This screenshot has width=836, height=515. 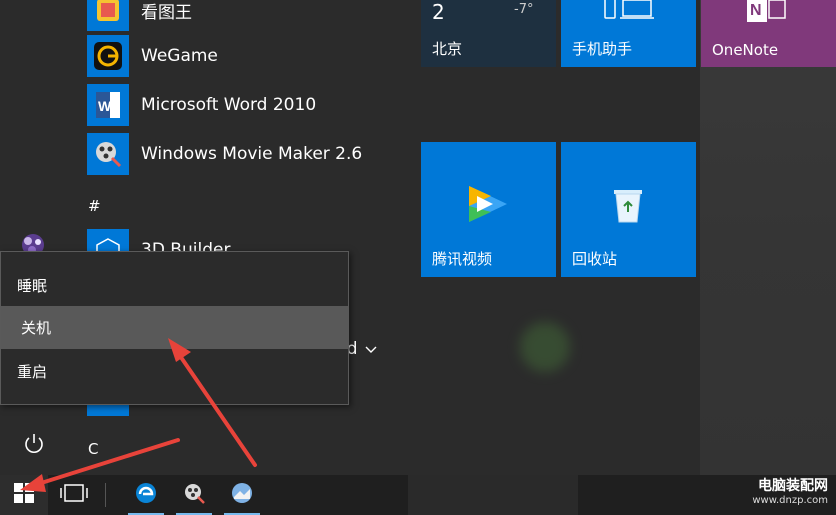 I want to click on edge-browser-icon, so click(x=146, y=495).